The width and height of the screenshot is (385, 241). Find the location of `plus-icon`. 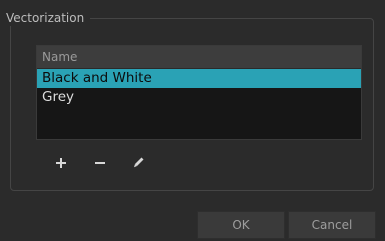

plus-icon is located at coordinates (61, 163).